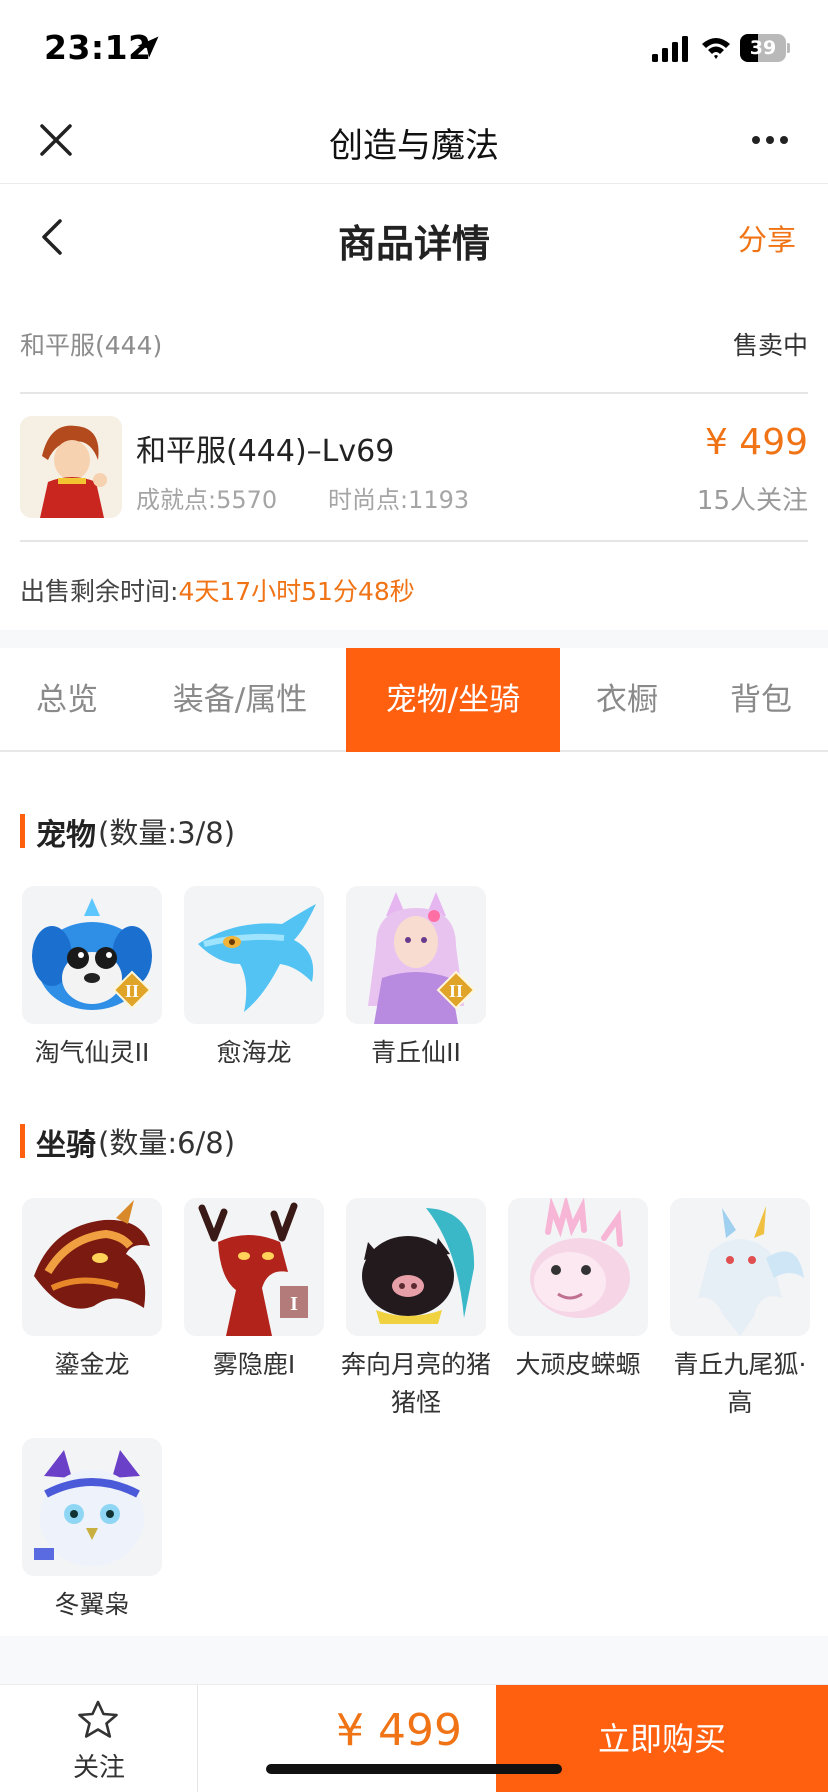  Describe the element at coordinates (92, 1507) in the screenshot. I see `winter-owl-mount-icon` at that location.